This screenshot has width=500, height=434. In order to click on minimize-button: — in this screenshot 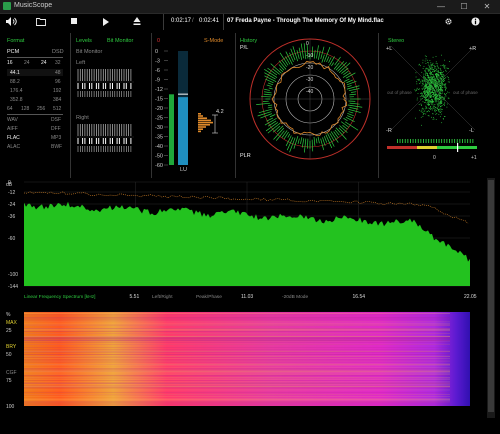, I will do `click(441, 6)`.